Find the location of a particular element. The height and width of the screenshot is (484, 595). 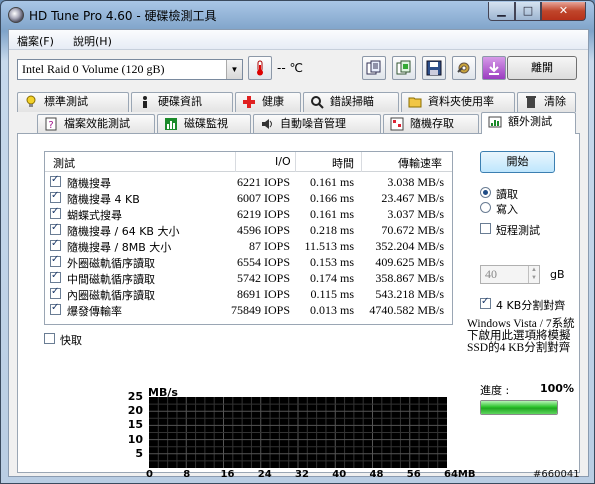

row-test-name: 隨機搜尋 is located at coordinates (89, 183).